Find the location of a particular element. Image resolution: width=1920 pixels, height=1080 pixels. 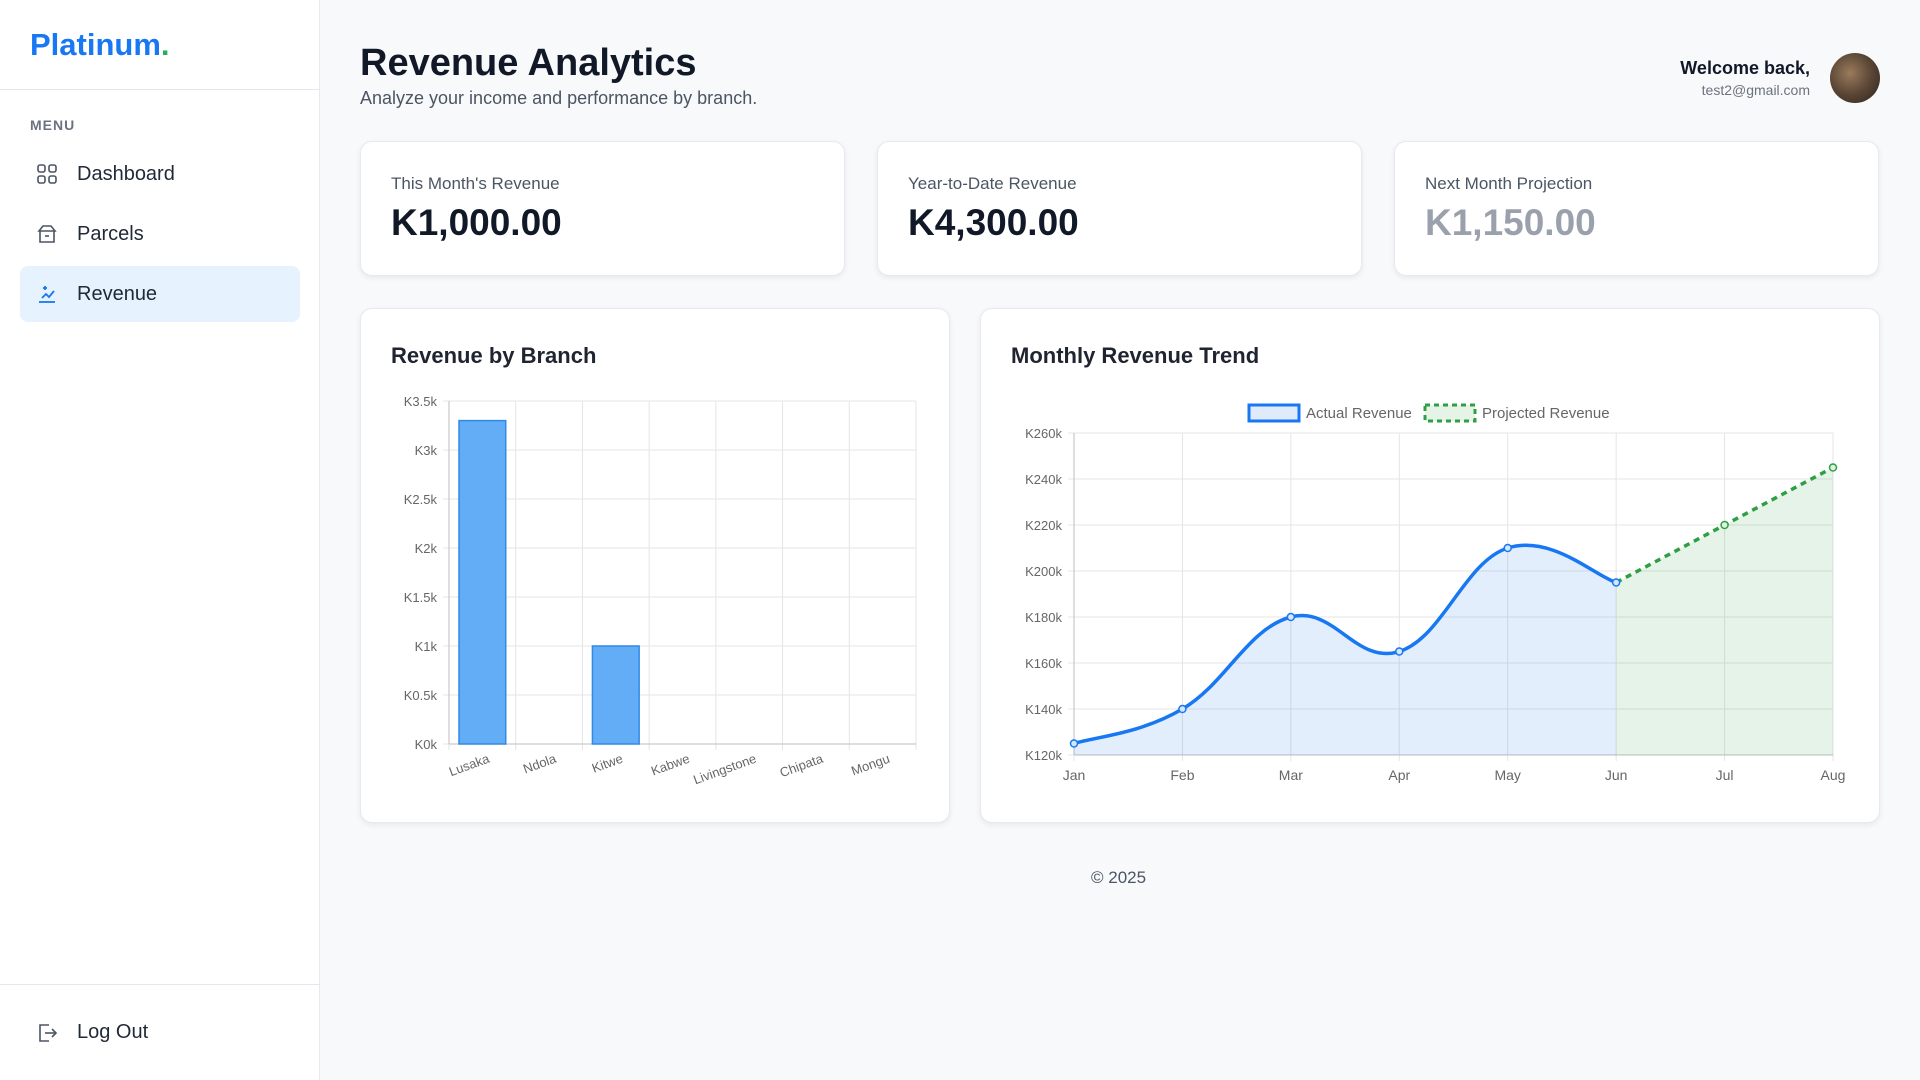

x-tick-label: Chipata is located at coordinates (802, 765).